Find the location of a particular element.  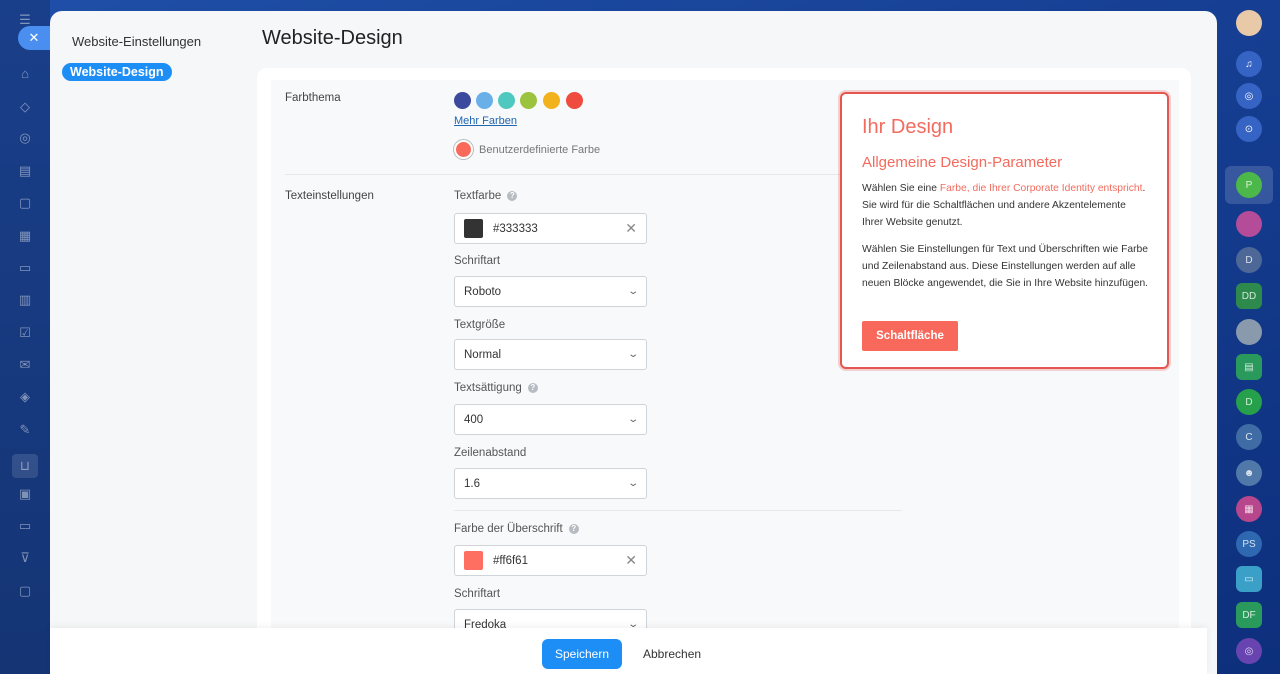

cart-icon: ⊔ is located at coordinates (25, 466).